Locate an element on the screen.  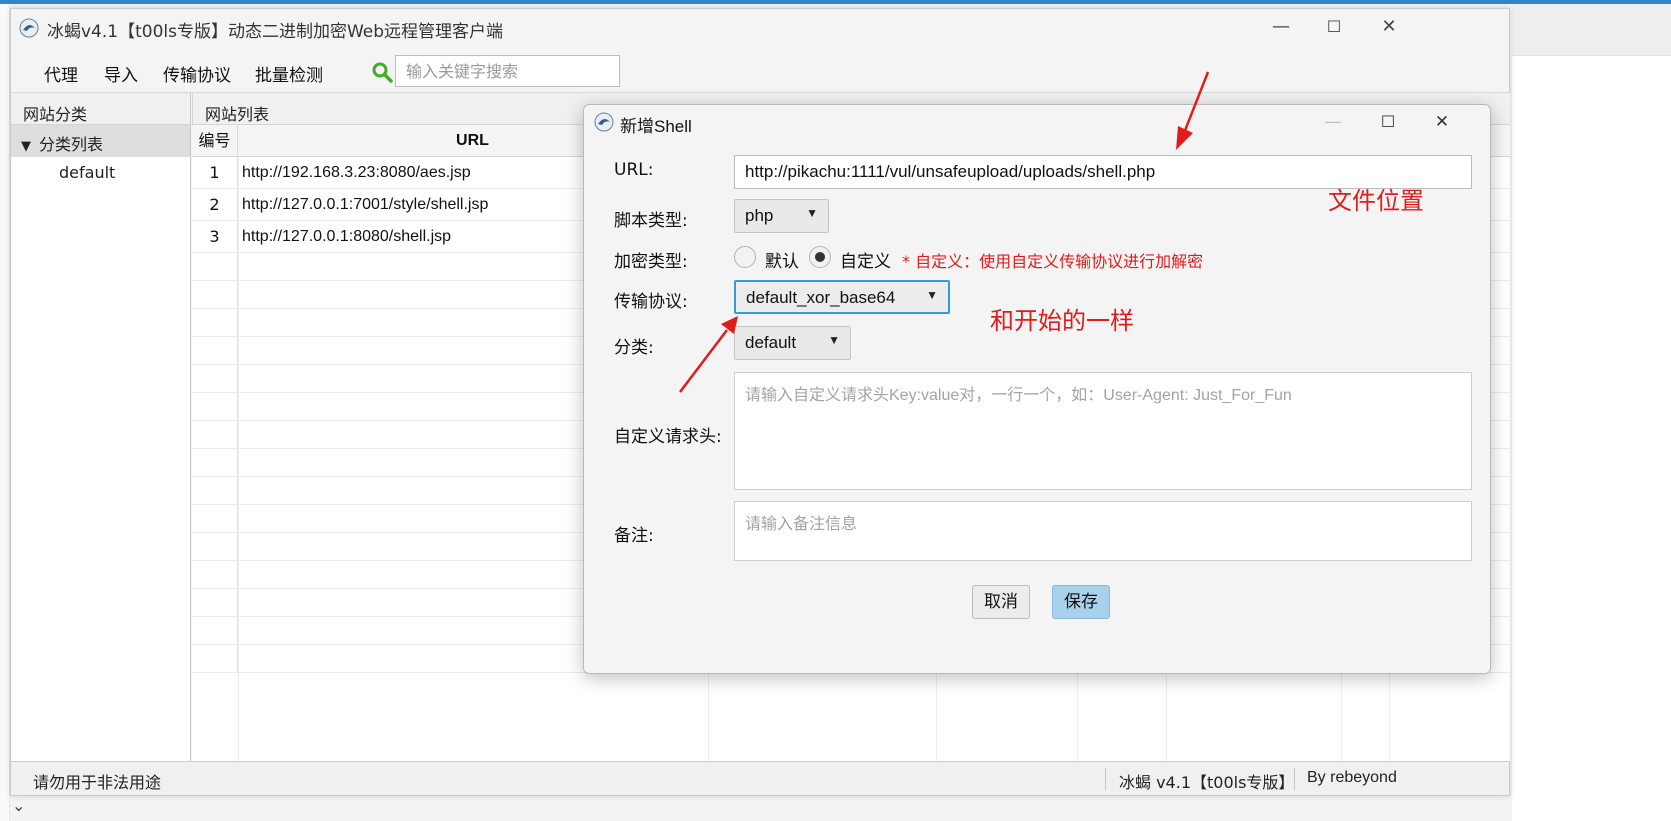
row-num: 3 is located at coordinates (215, 236).